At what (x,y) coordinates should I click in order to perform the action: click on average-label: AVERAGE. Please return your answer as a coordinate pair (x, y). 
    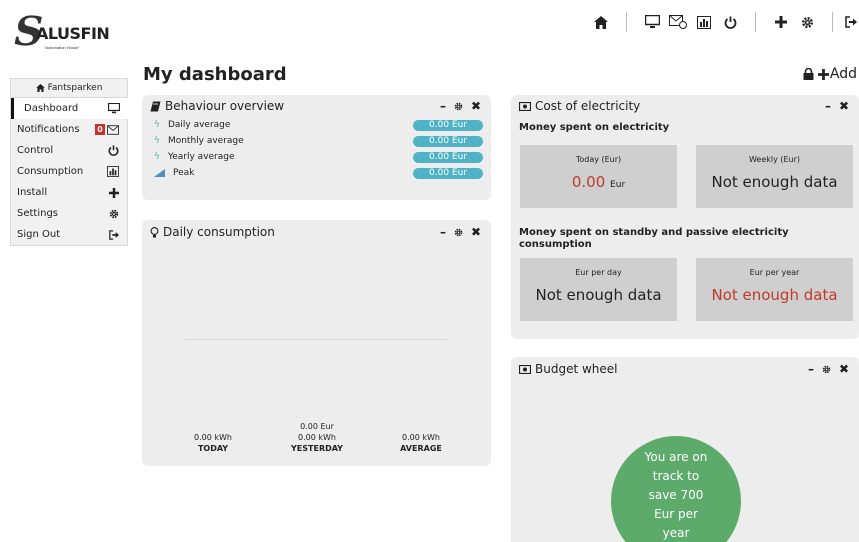
    Looking at the image, I should click on (421, 448).